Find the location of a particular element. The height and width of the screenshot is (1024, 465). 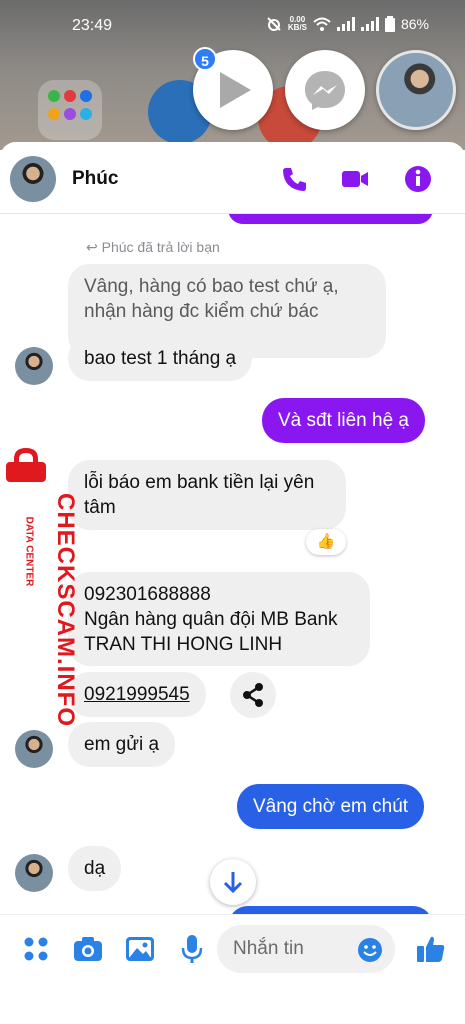

battery-percent: 86% is located at coordinates (414, 24).